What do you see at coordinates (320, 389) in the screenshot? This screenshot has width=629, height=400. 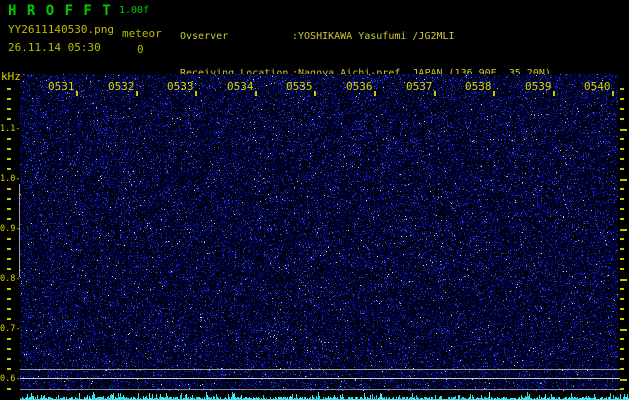 I see `reference-line-lower` at bounding box center [320, 389].